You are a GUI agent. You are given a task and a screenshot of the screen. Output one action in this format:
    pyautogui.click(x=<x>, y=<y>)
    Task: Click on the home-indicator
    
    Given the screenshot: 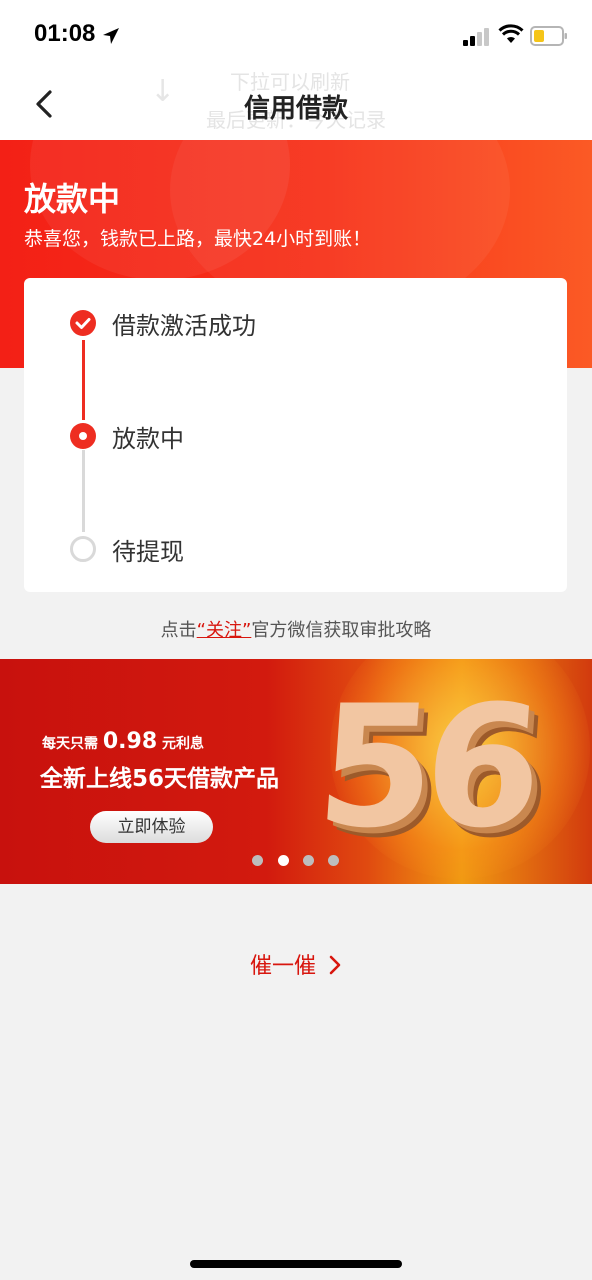 What is the action you would take?
    pyautogui.click(x=296, y=1264)
    